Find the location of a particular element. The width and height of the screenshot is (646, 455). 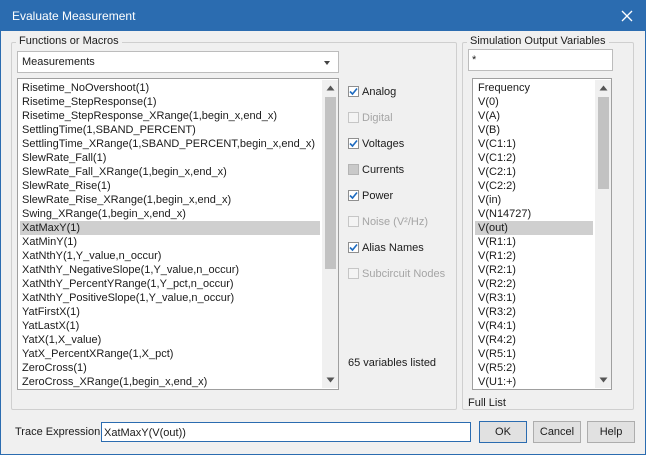

variable-list-item: V(R2:1) is located at coordinates (534, 270).